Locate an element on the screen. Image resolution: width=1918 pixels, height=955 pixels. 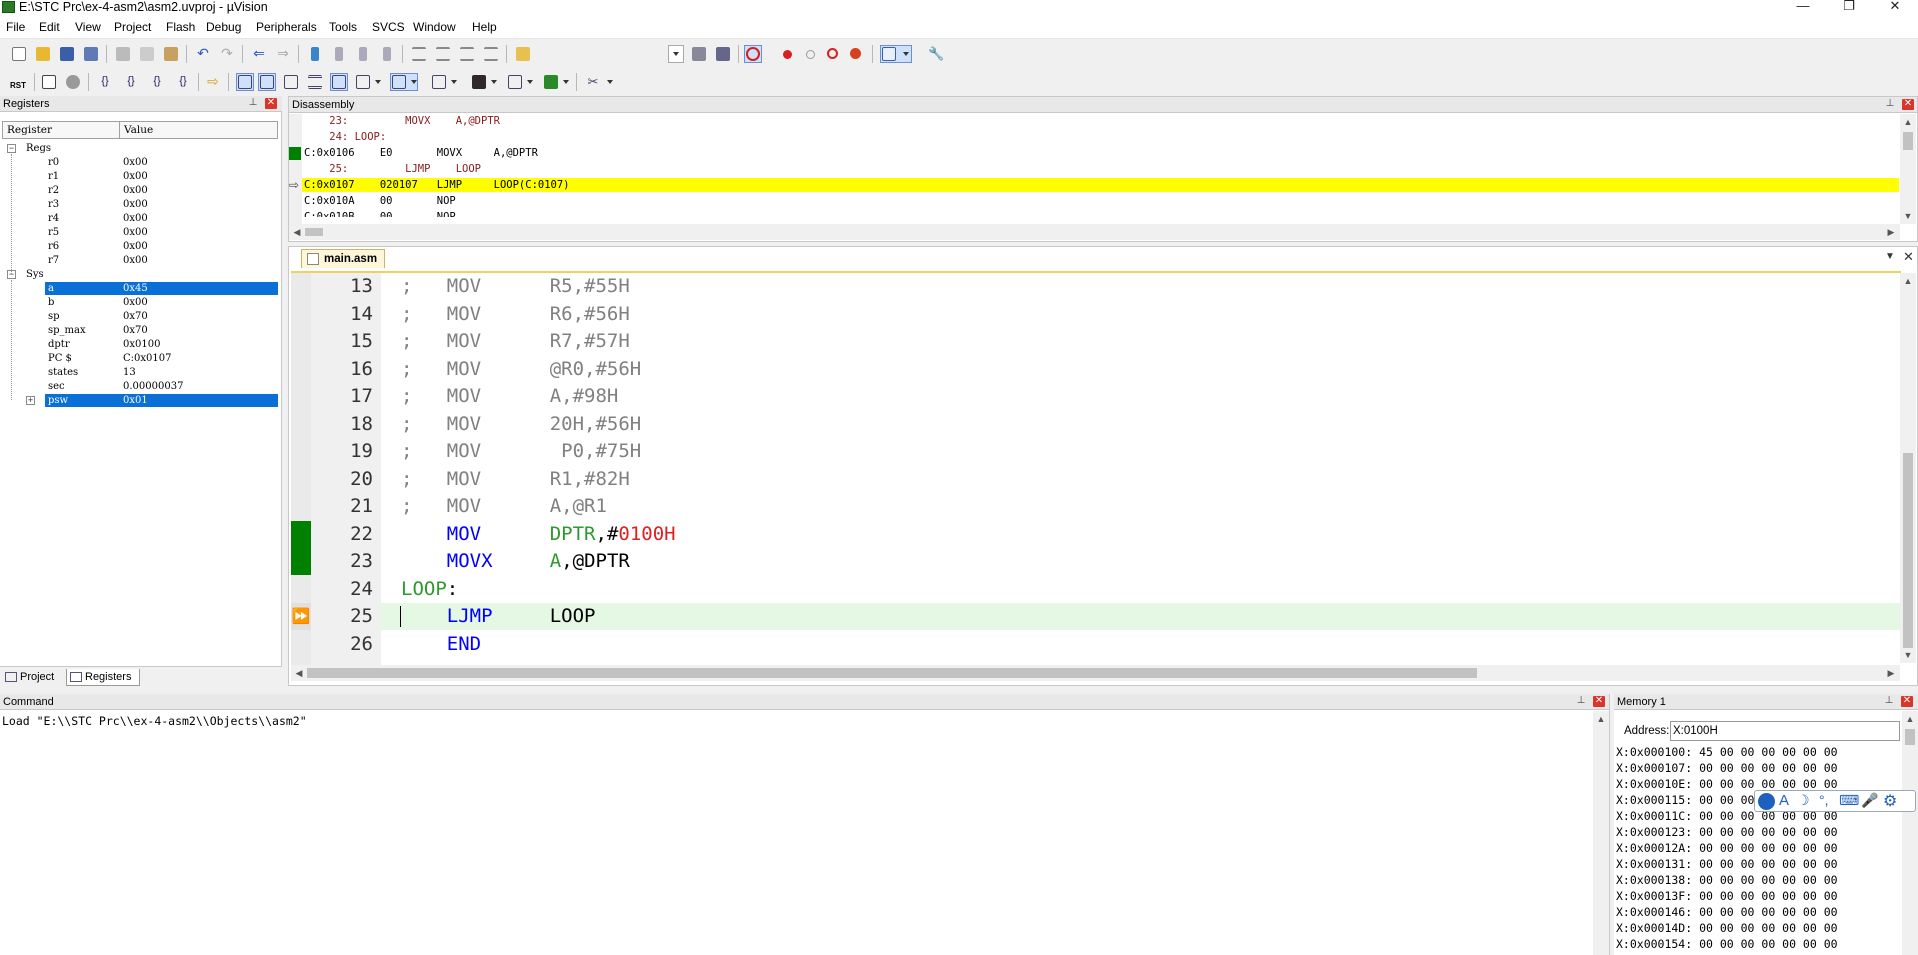
menu-flash: Flash is located at coordinates (180, 27).